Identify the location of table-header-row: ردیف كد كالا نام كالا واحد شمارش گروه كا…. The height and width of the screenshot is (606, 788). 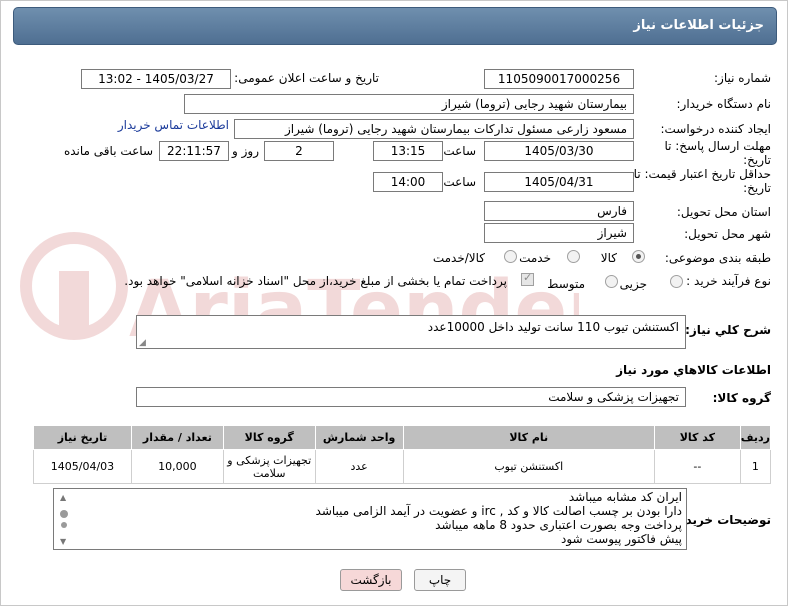
(402, 437).